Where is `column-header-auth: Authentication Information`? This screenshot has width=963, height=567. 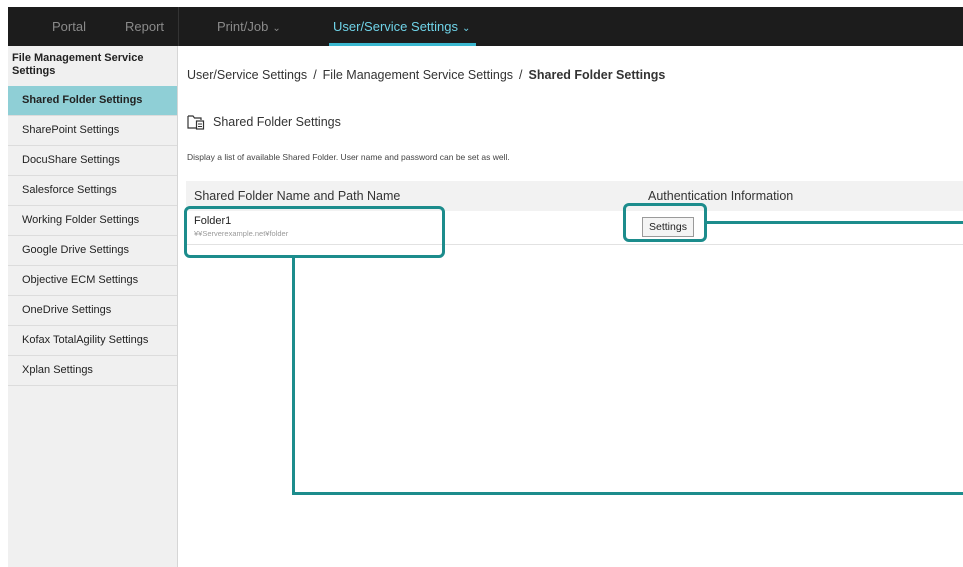
column-header-auth: Authentication Information is located at coordinates (721, 196).